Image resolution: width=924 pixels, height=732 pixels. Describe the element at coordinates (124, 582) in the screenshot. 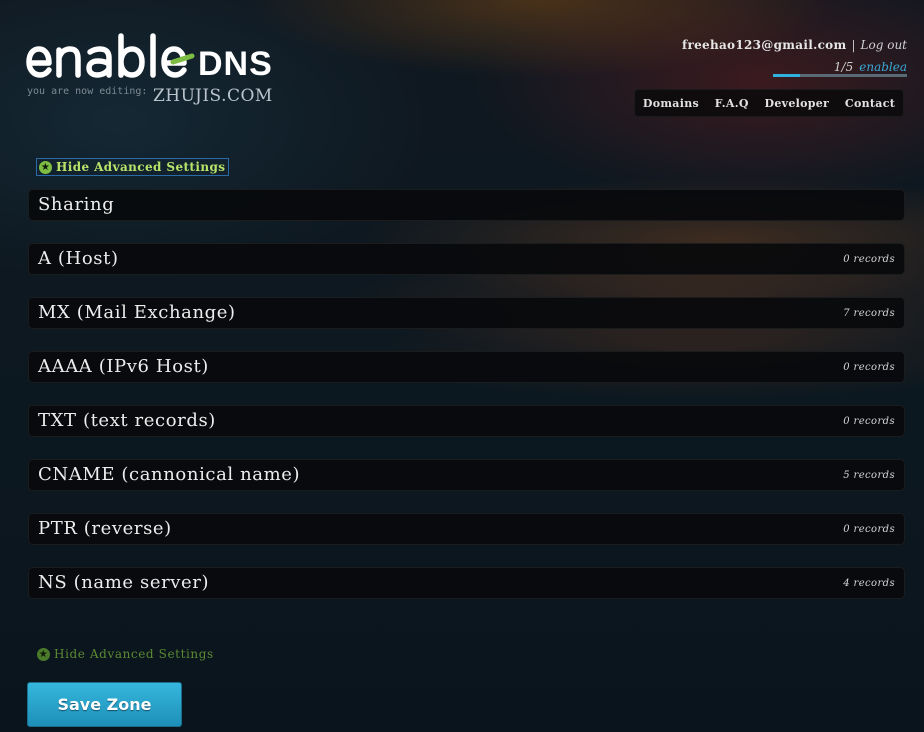

I see `record-label: NS (name server)` at that location.